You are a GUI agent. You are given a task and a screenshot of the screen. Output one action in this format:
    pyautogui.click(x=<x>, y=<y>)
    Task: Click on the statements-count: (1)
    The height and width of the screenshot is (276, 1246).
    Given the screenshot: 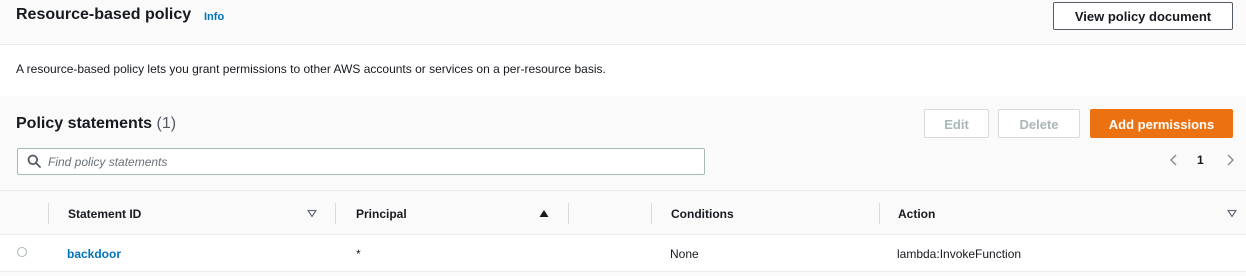 What is the action you would take?
    pyautogui.click(x=166, y=123)
    